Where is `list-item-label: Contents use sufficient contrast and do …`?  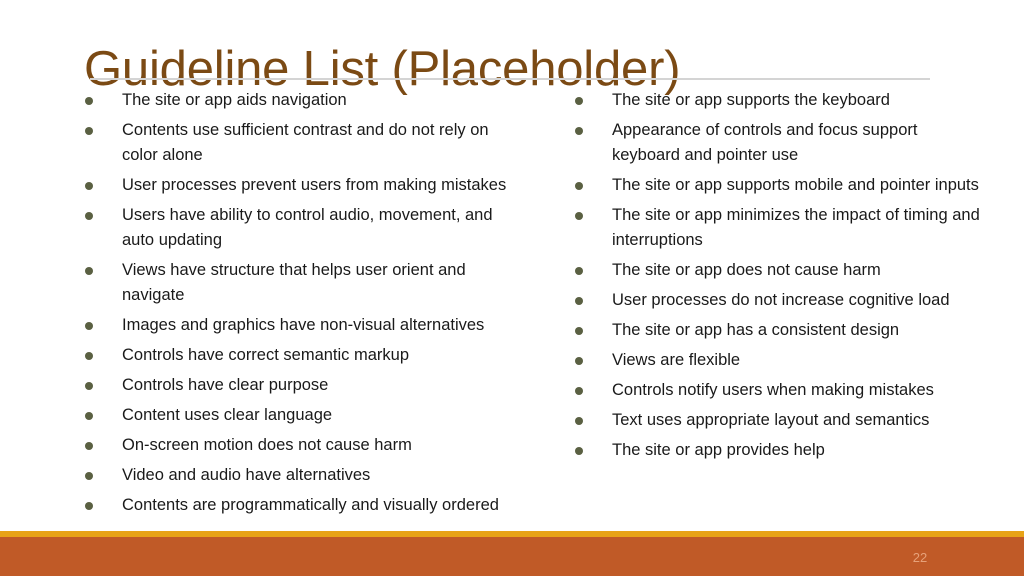
list-item-label: Contents use sufficient contrast and do … is located at coordinates (305, 142).